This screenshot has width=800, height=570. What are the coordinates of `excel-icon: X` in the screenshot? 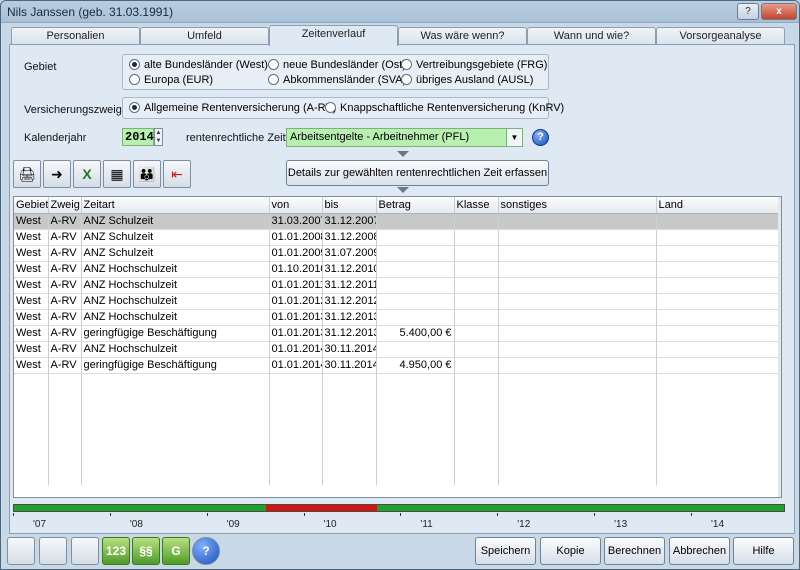 It's located at (87, 174).